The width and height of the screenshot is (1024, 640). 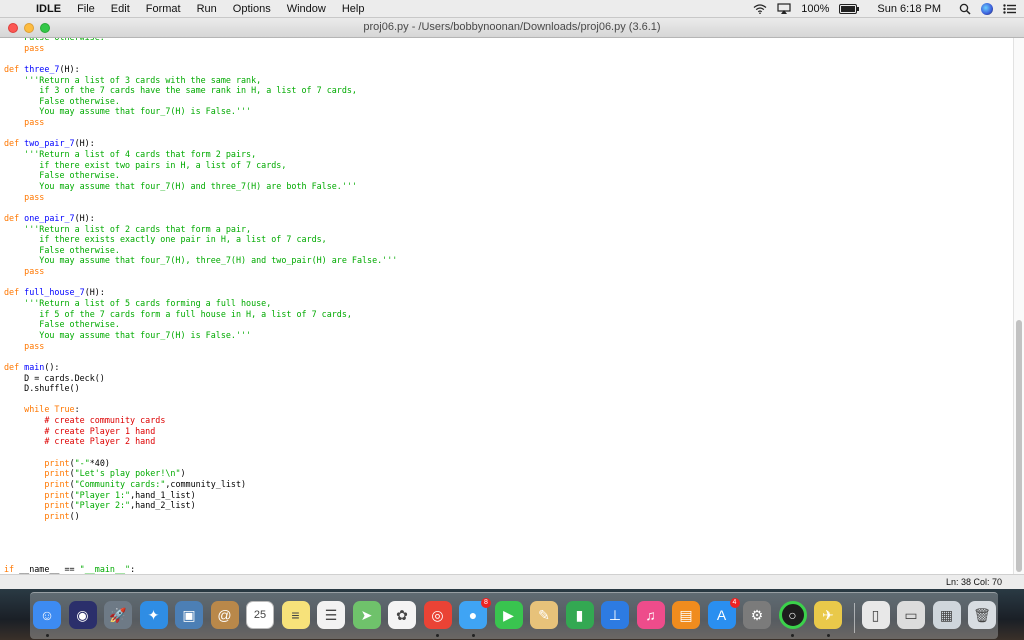 What do you see at coordinates (723, 613) in the screenshot?
I see `app-store-icon: A4` at bounding box center [723, 613].